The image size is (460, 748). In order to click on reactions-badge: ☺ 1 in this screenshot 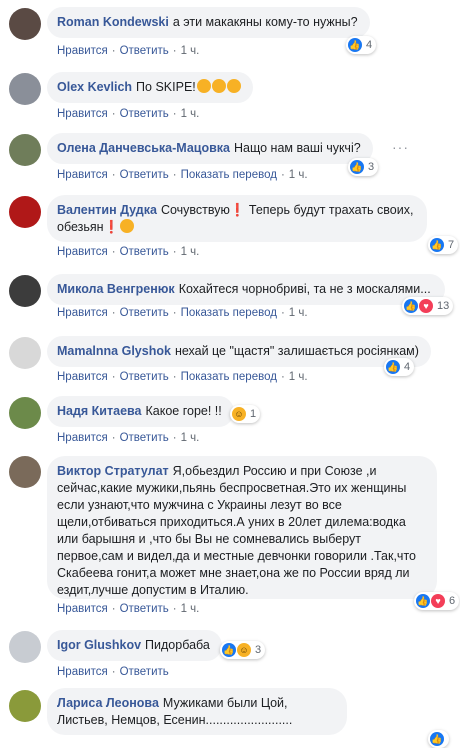, I will do `click(245, 414)`.